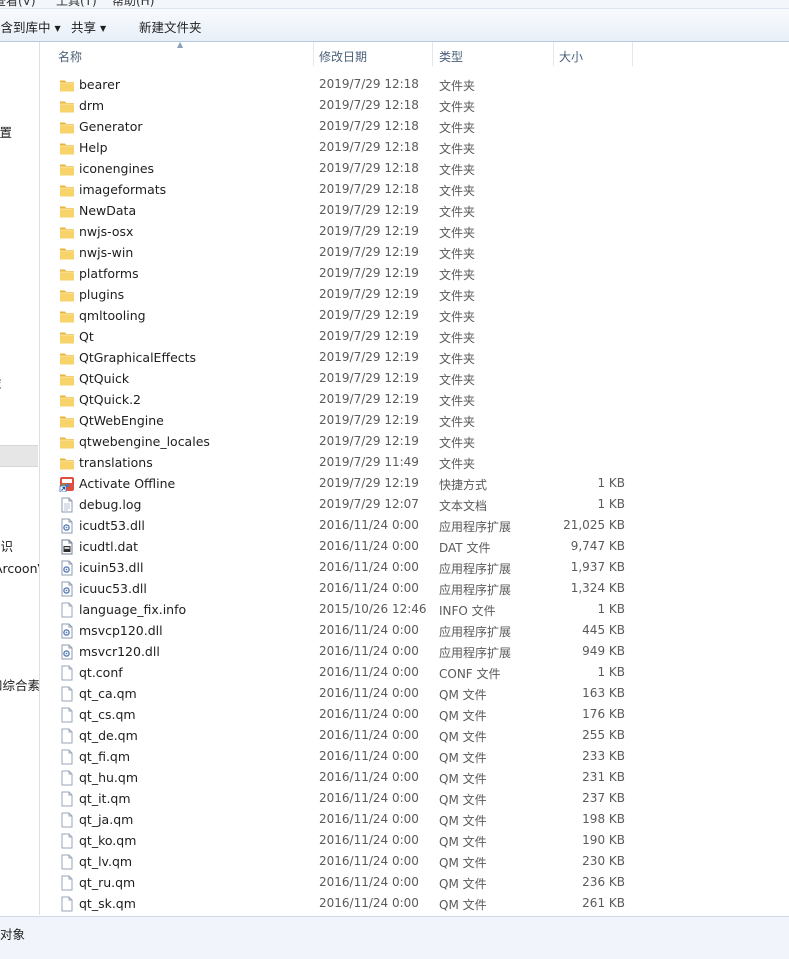 The height and width of the screenshot is (959, 789). I want to click on nav-item-arcoonv: ArcoonV, so click(19, 568).